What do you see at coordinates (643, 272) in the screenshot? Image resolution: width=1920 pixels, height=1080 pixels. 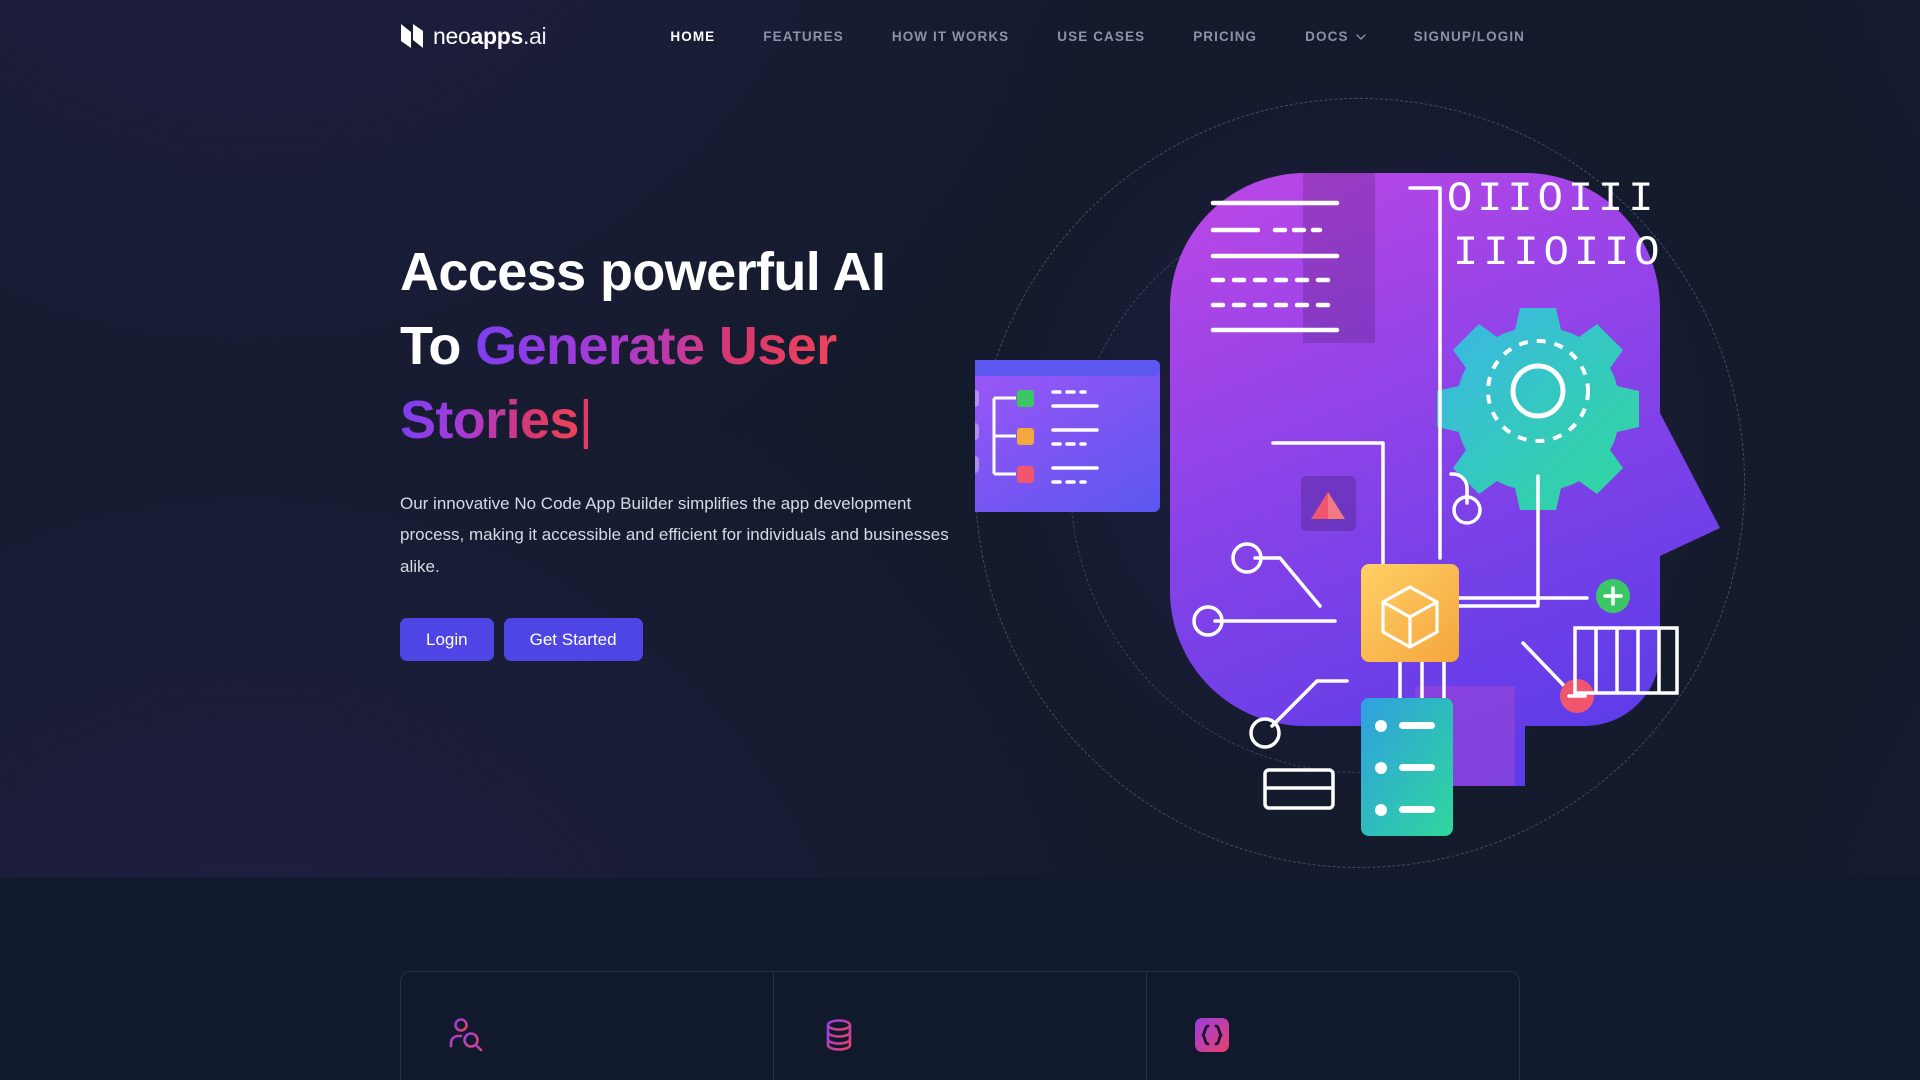 I see `hero-title-line-1: Access powerful AI` at bounding box center [643, 272].